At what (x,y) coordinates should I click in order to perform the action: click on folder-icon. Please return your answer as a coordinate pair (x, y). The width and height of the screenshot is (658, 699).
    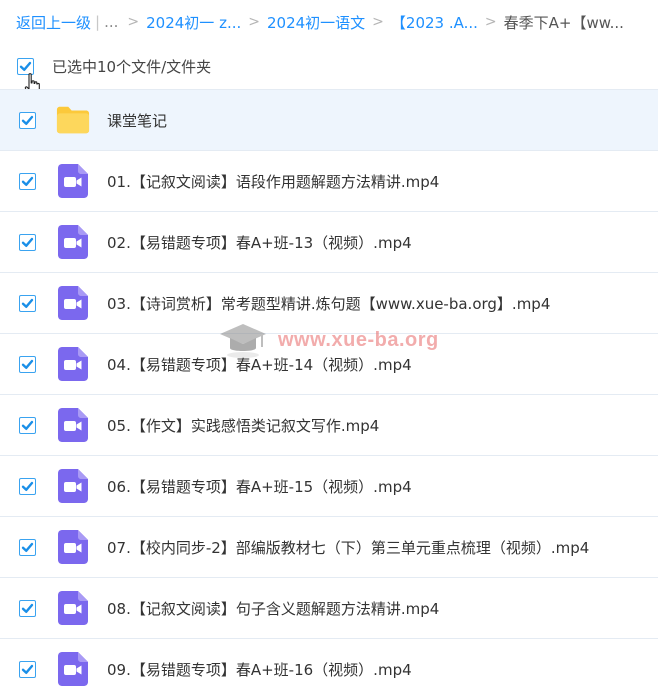
    Looking at the image, I should click on (73, 120).